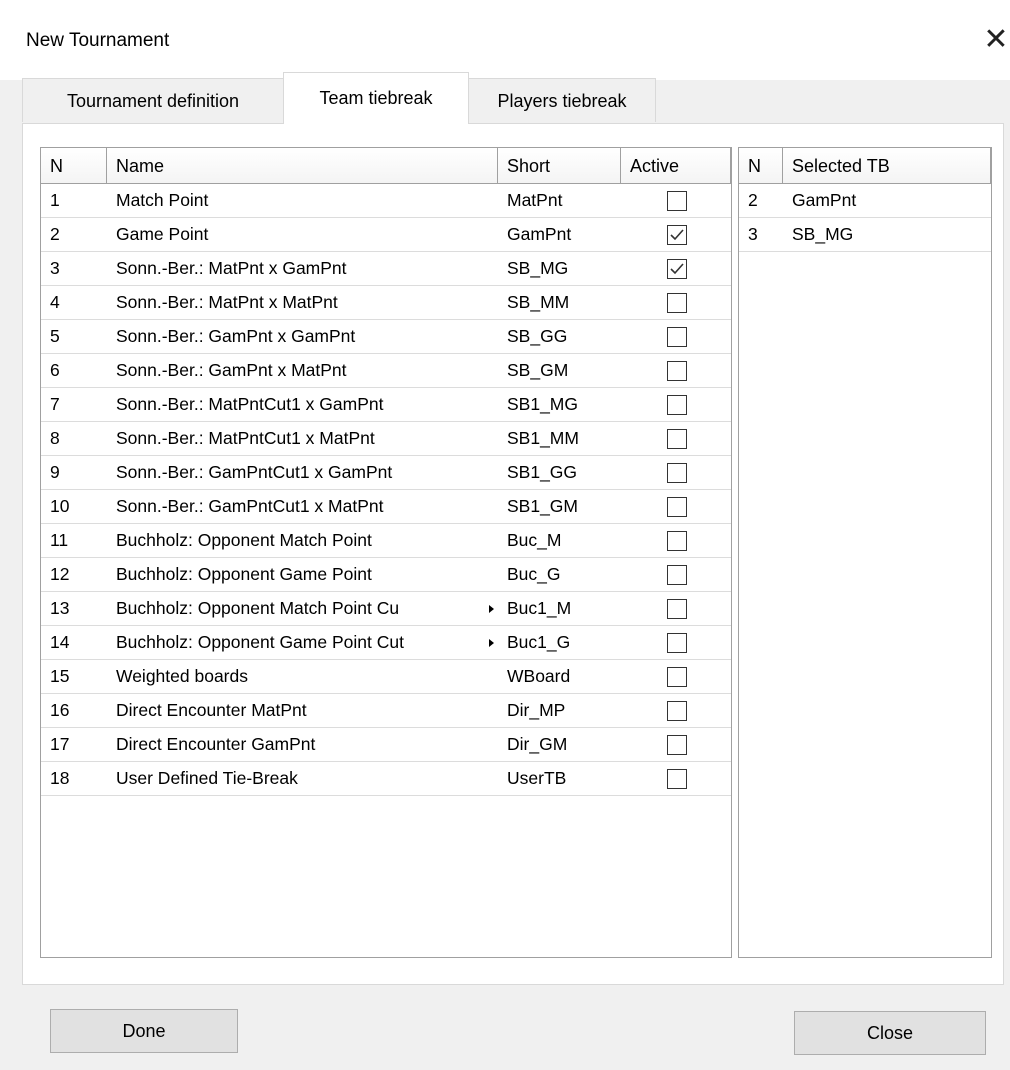 The height and width of the screenshot is (1070, 1010). Describe the element at coordinates (887, 166) in the screenshot. I see `column-header-selected-tb: Selected TB` at that location.